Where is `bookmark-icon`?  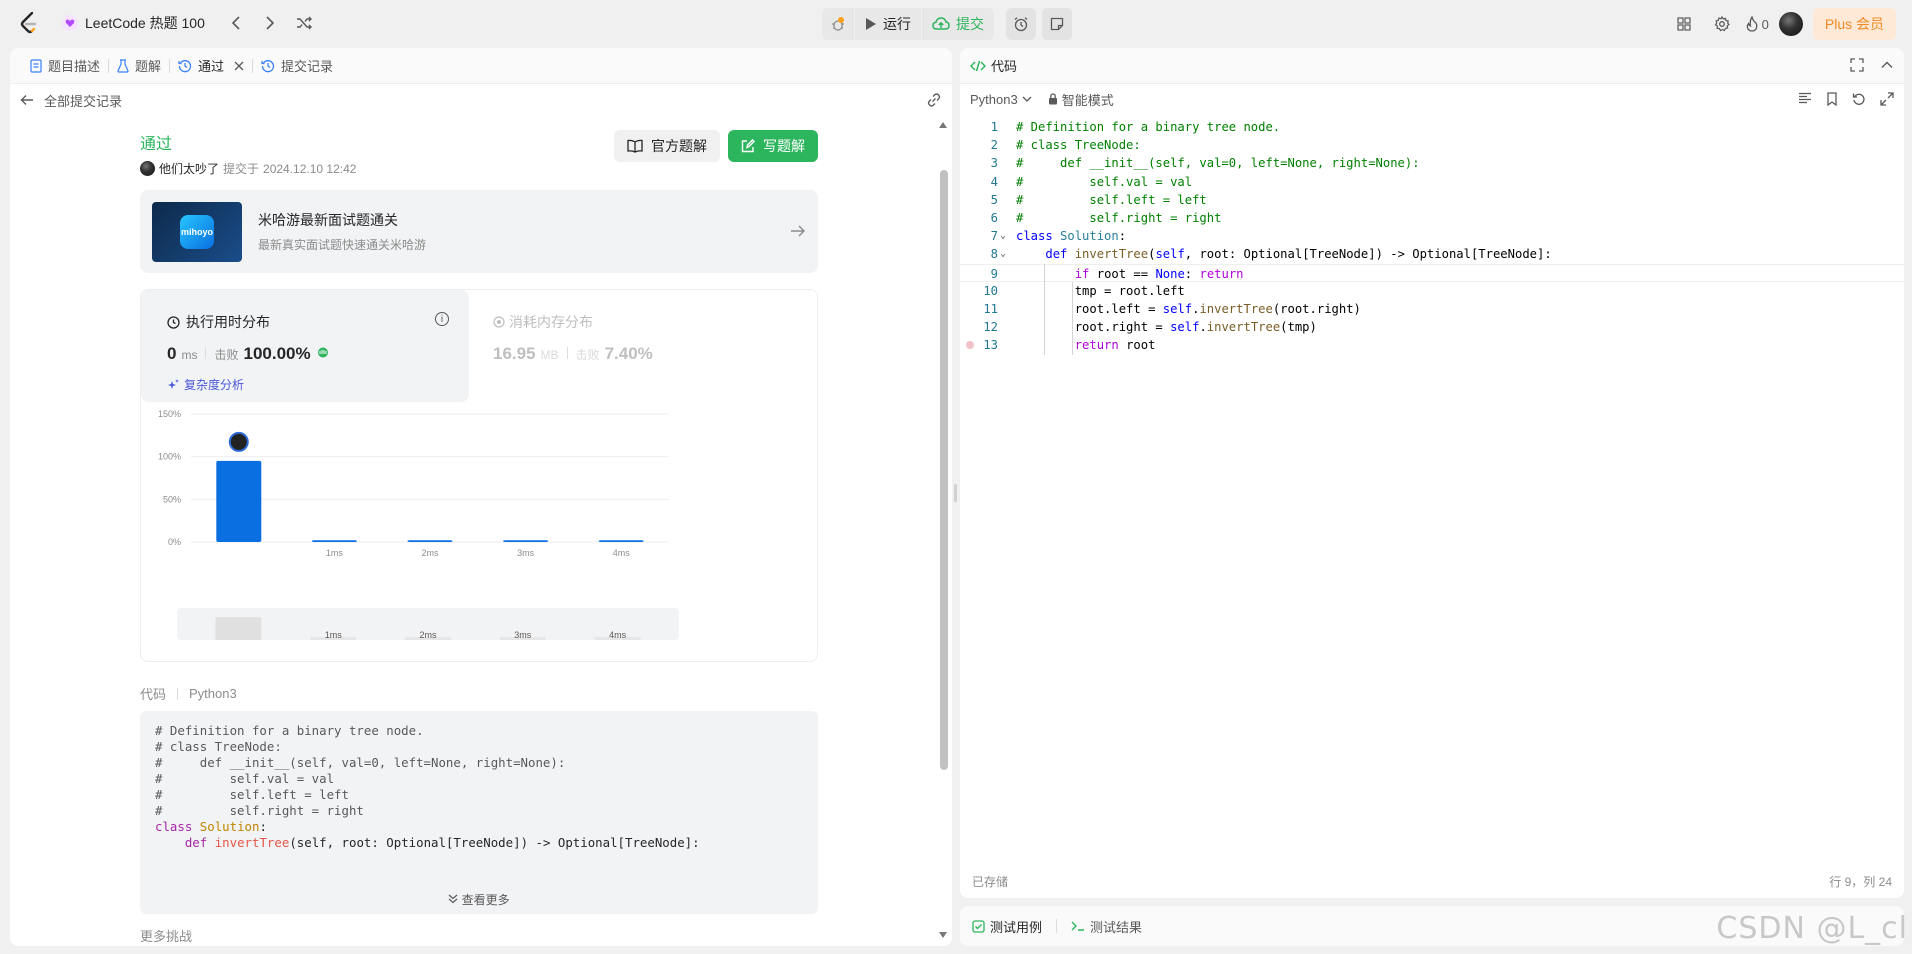
bookmark-icon is located at coordinates (1832, 99).